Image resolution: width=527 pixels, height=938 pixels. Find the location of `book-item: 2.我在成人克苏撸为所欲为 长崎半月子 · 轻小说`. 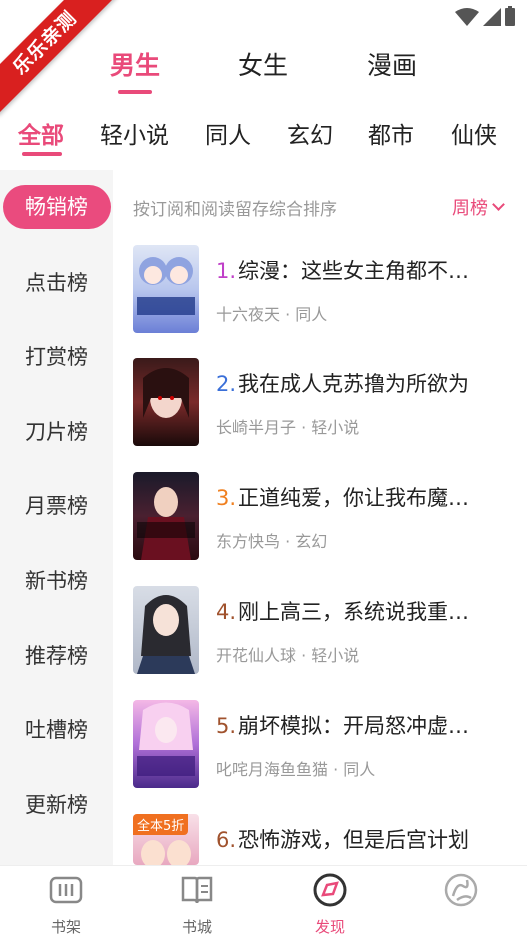

book-item: 2.我在成人克苏撸为所欲为 长崎半月子 · 轻小说 is located at coordinates (323, 403).